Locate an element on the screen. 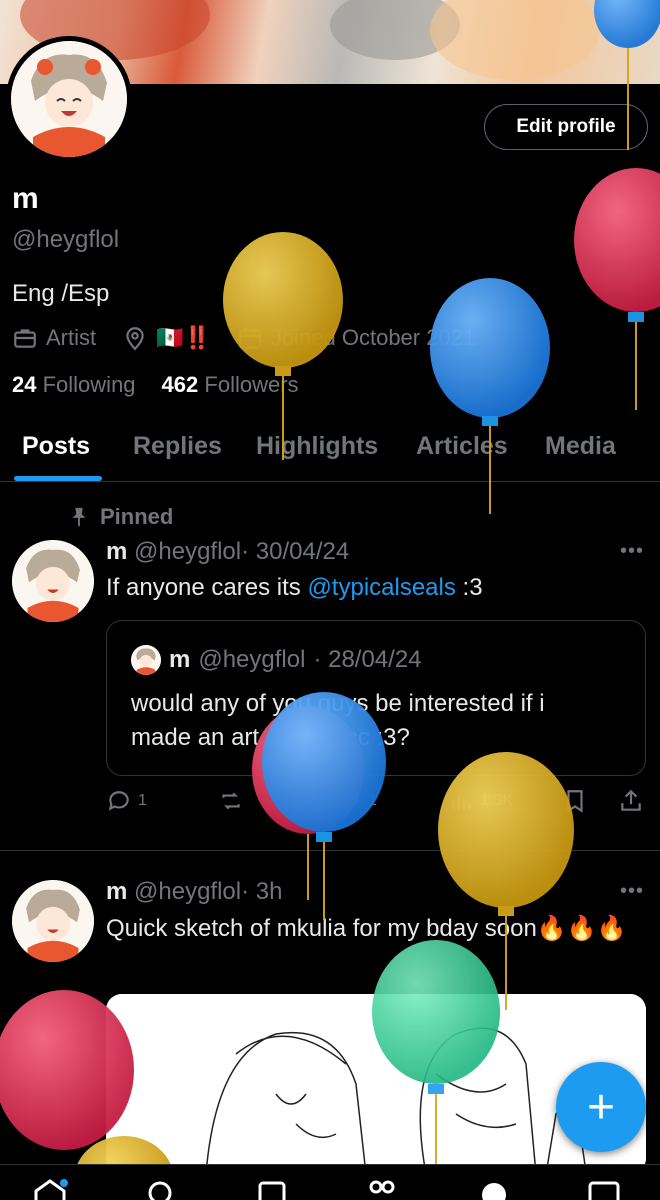  tab-replies: Replies is located at coordinates (177, 446).